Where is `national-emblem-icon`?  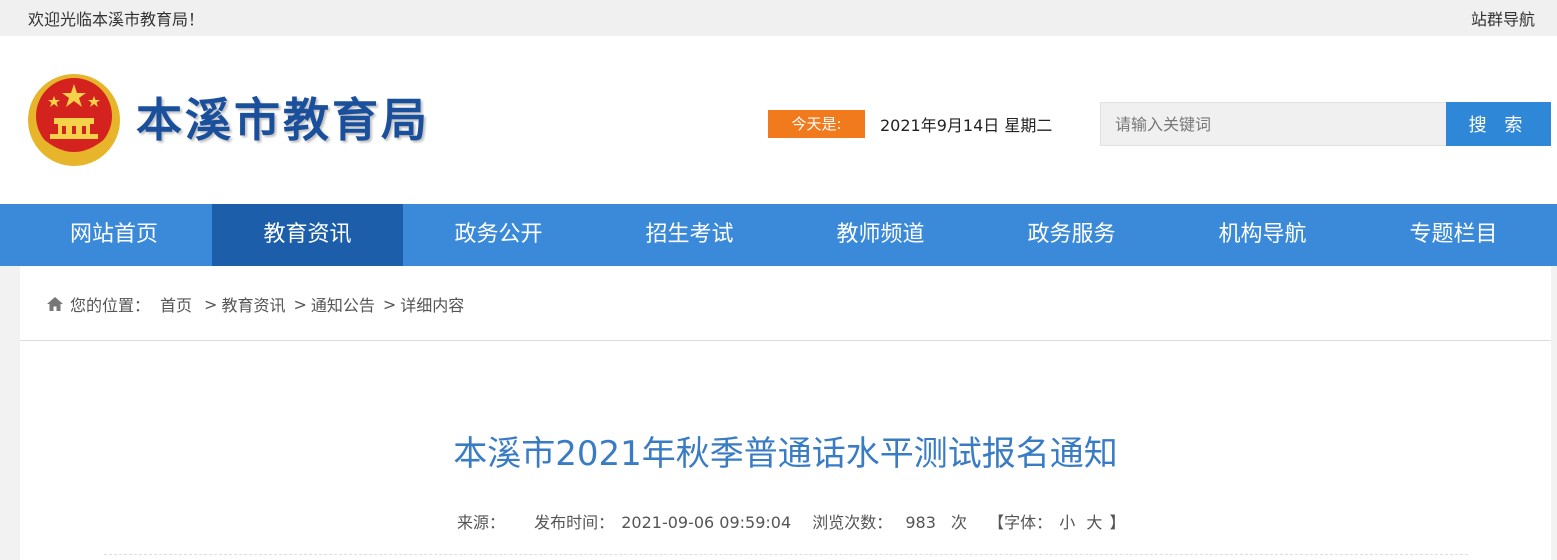
national-emblem-icon is located at coordinates (74, 120).